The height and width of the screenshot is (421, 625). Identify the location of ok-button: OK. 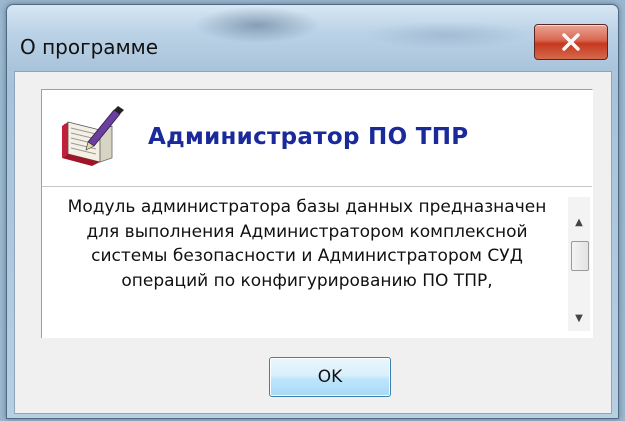
(330, 377).